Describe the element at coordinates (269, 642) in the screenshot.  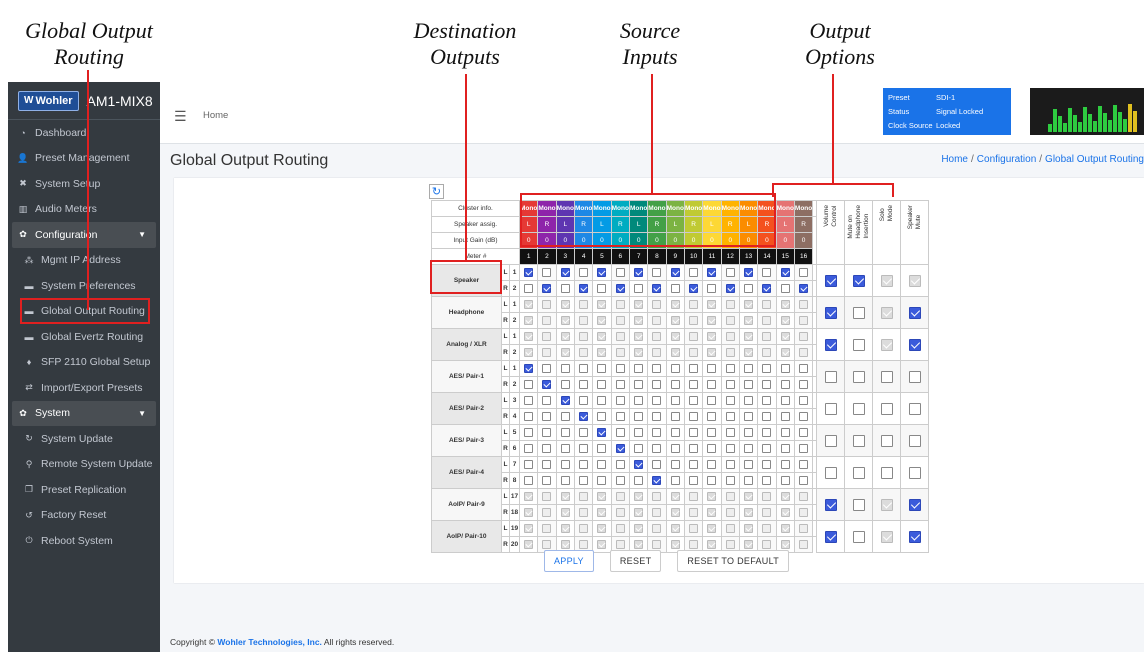
I see `company-link: Wohler Technologies, Inc.` at that location.